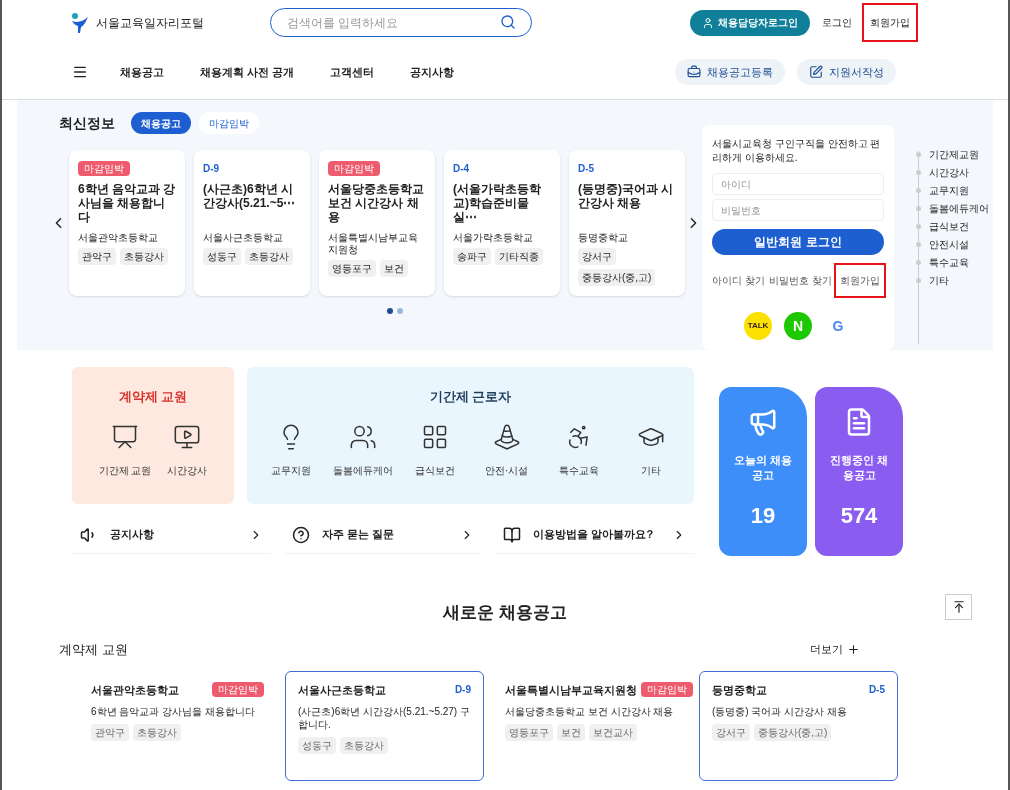 This screenshot has height=790, width=1010. I want to click on category-button: 기타, so click(650, 450).